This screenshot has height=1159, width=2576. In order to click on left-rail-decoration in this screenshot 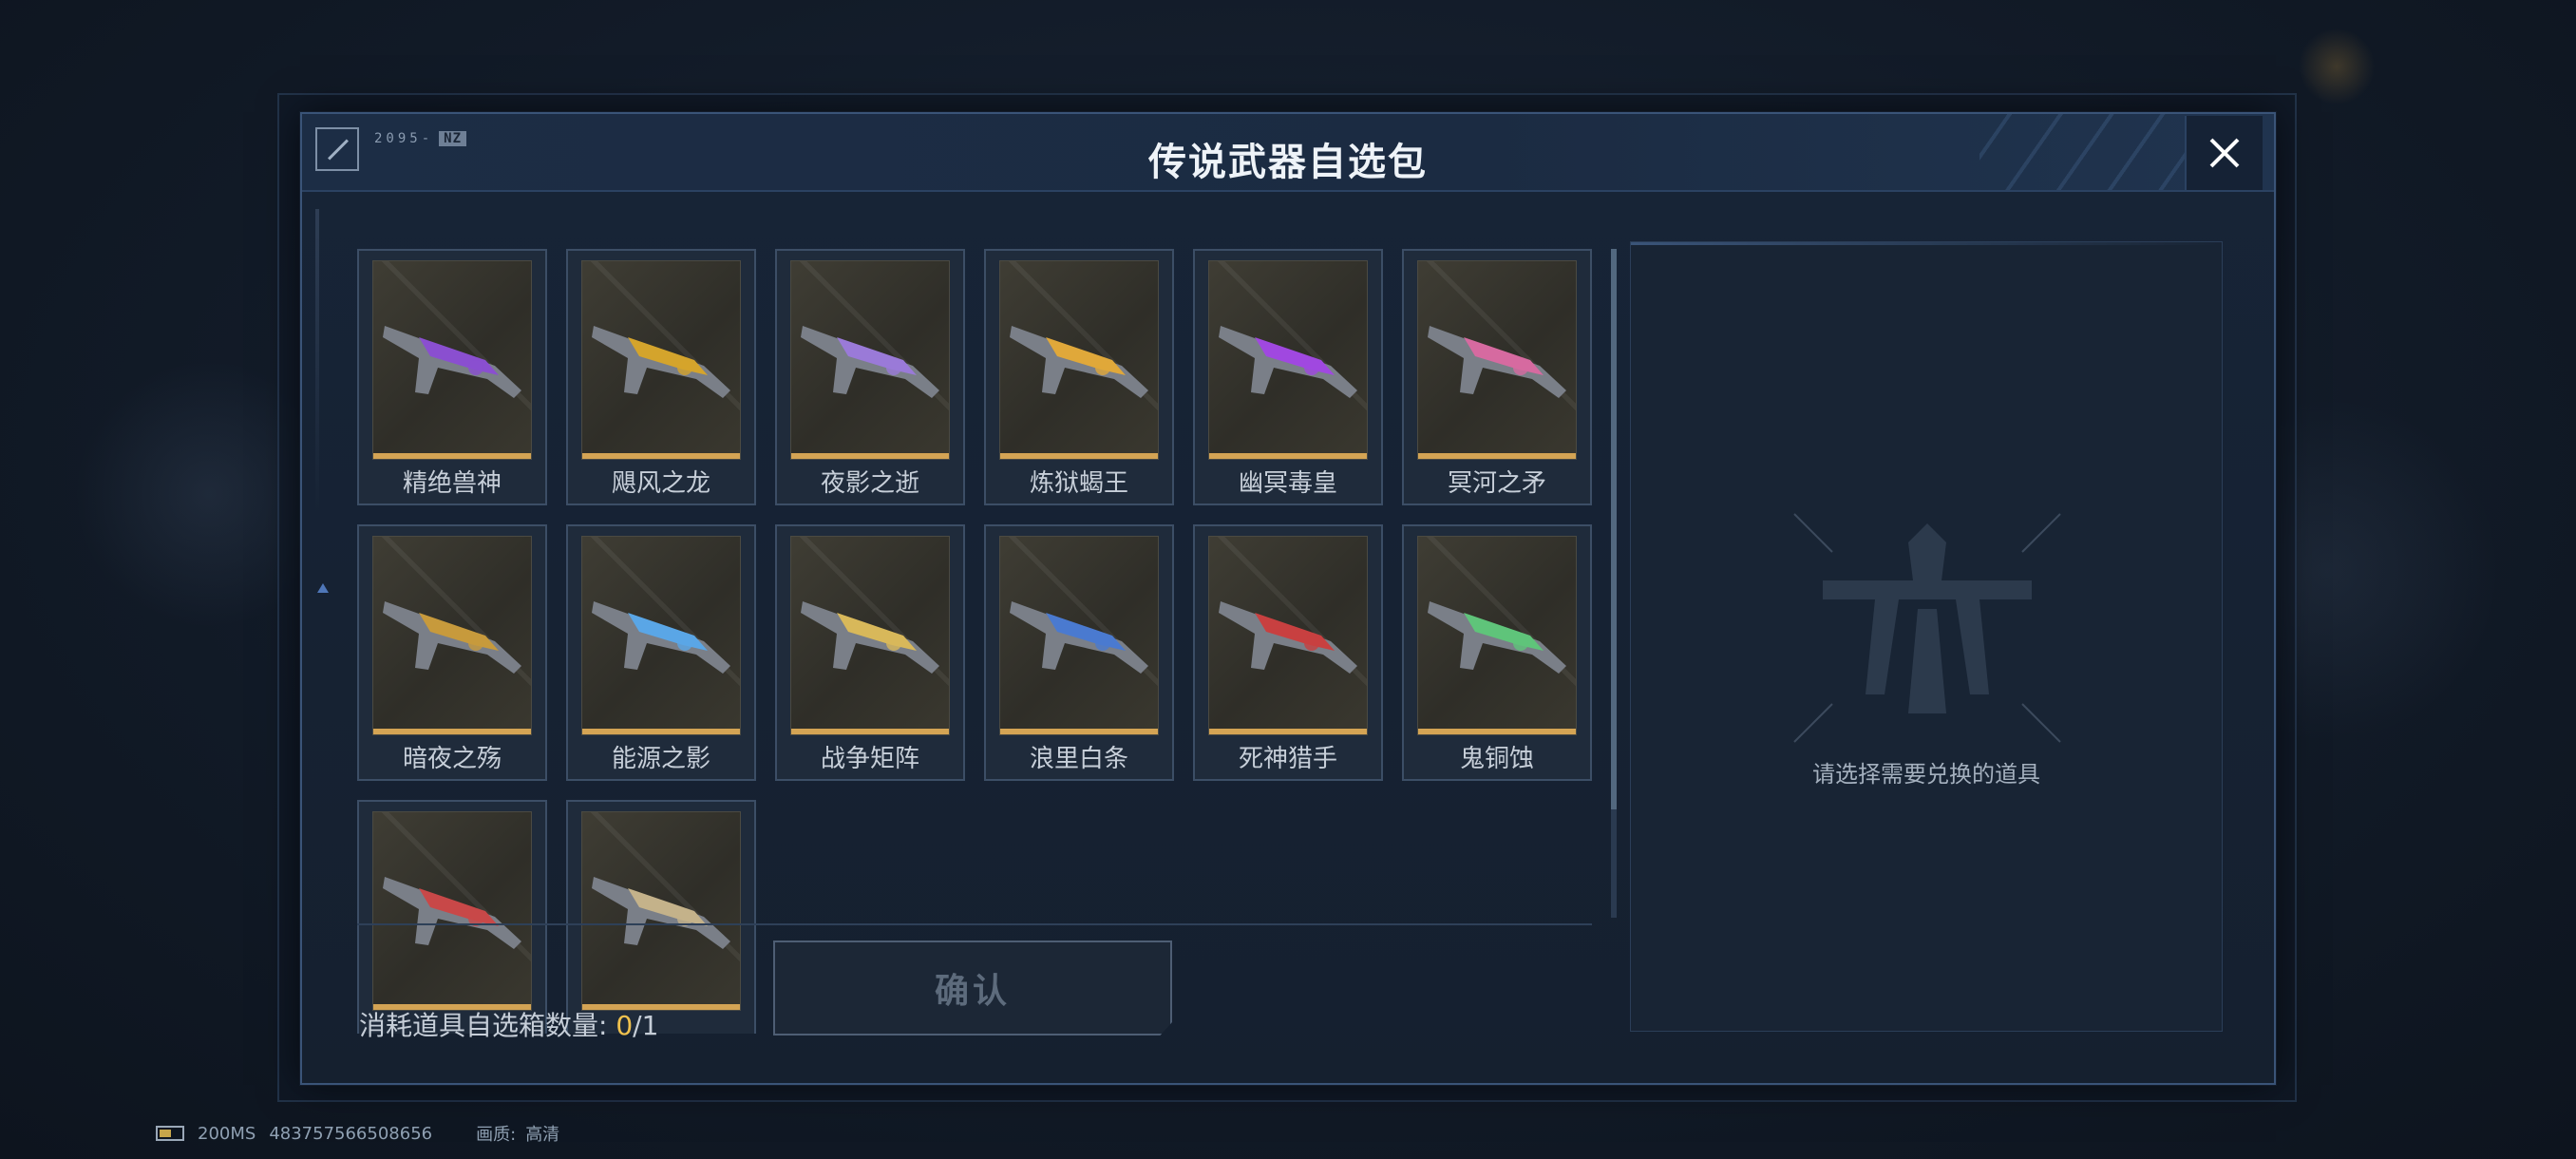, I will do `click(317, 361)`.